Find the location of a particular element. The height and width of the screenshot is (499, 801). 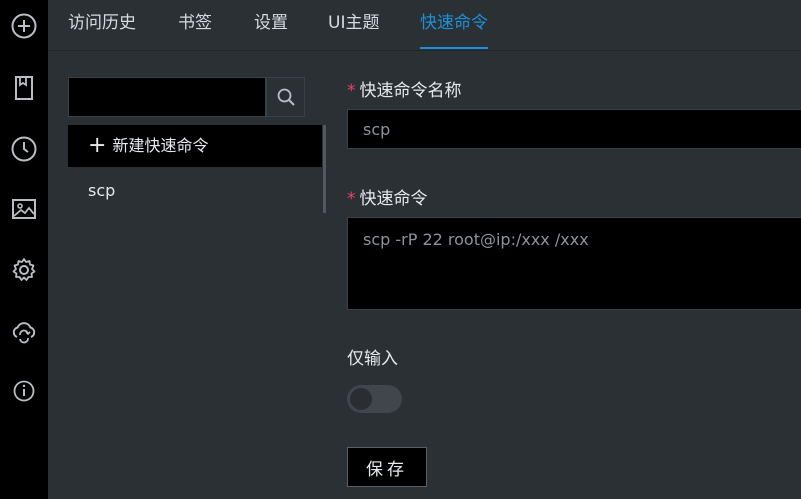

history-button is located at coordinates (24, 149).